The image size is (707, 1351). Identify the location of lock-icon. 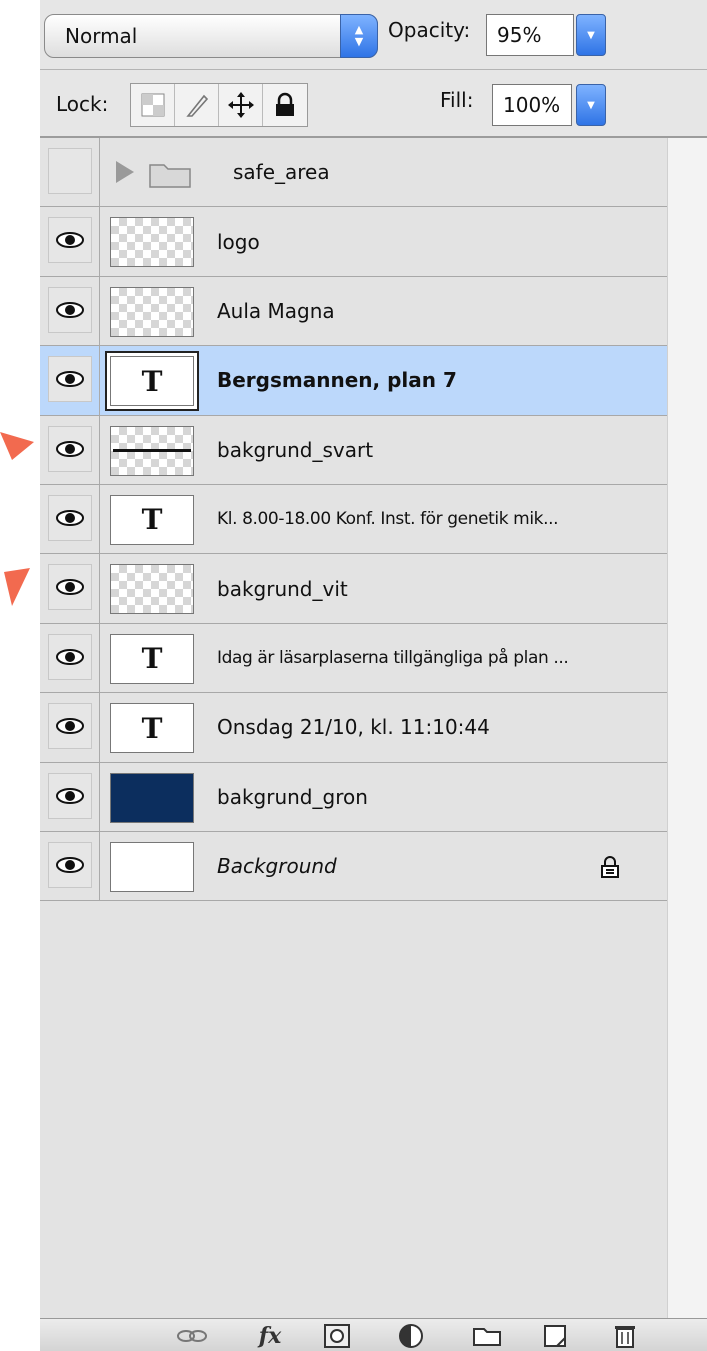
(610, 866).